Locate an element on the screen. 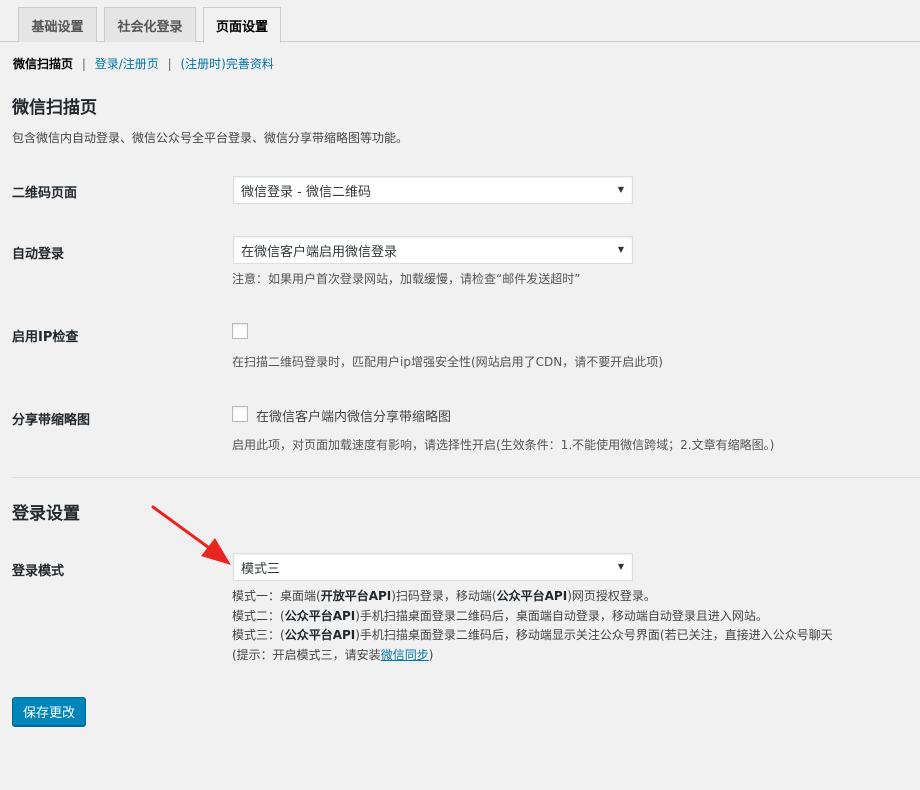 The height and width of the screenshot is (790, 920). subnav-link-login-register: 登录/注册页 is located at coordinates (127, 64).